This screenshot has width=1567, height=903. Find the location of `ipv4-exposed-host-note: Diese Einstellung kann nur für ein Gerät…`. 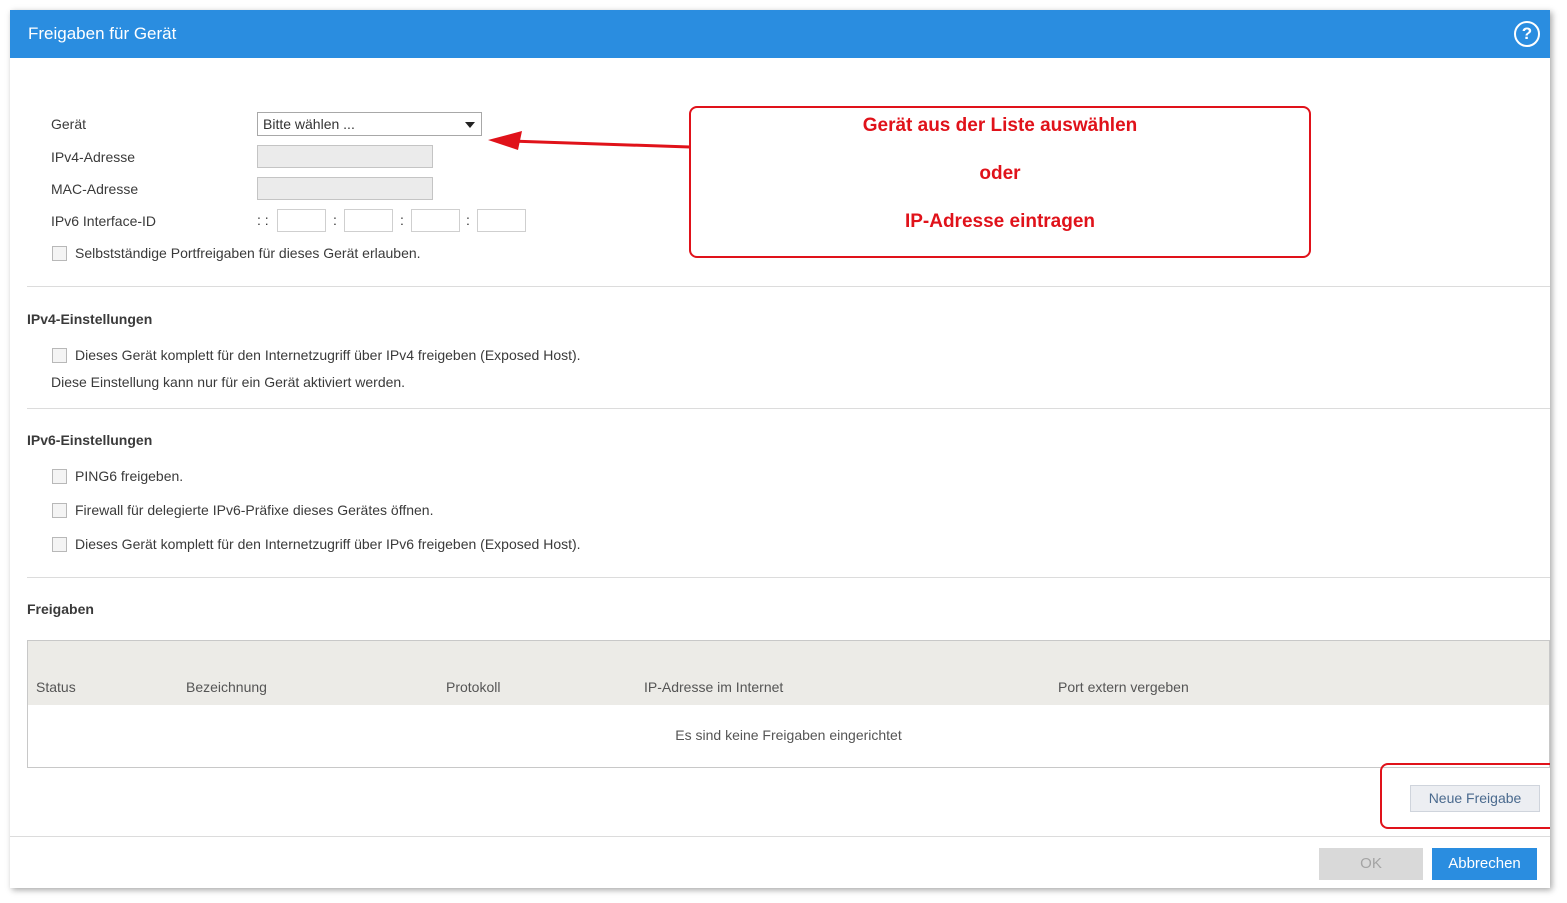

ipv4-exposed-host-note: Diese Einstellung kann nur für ein Gerät… is located at coordinates (228, 382).